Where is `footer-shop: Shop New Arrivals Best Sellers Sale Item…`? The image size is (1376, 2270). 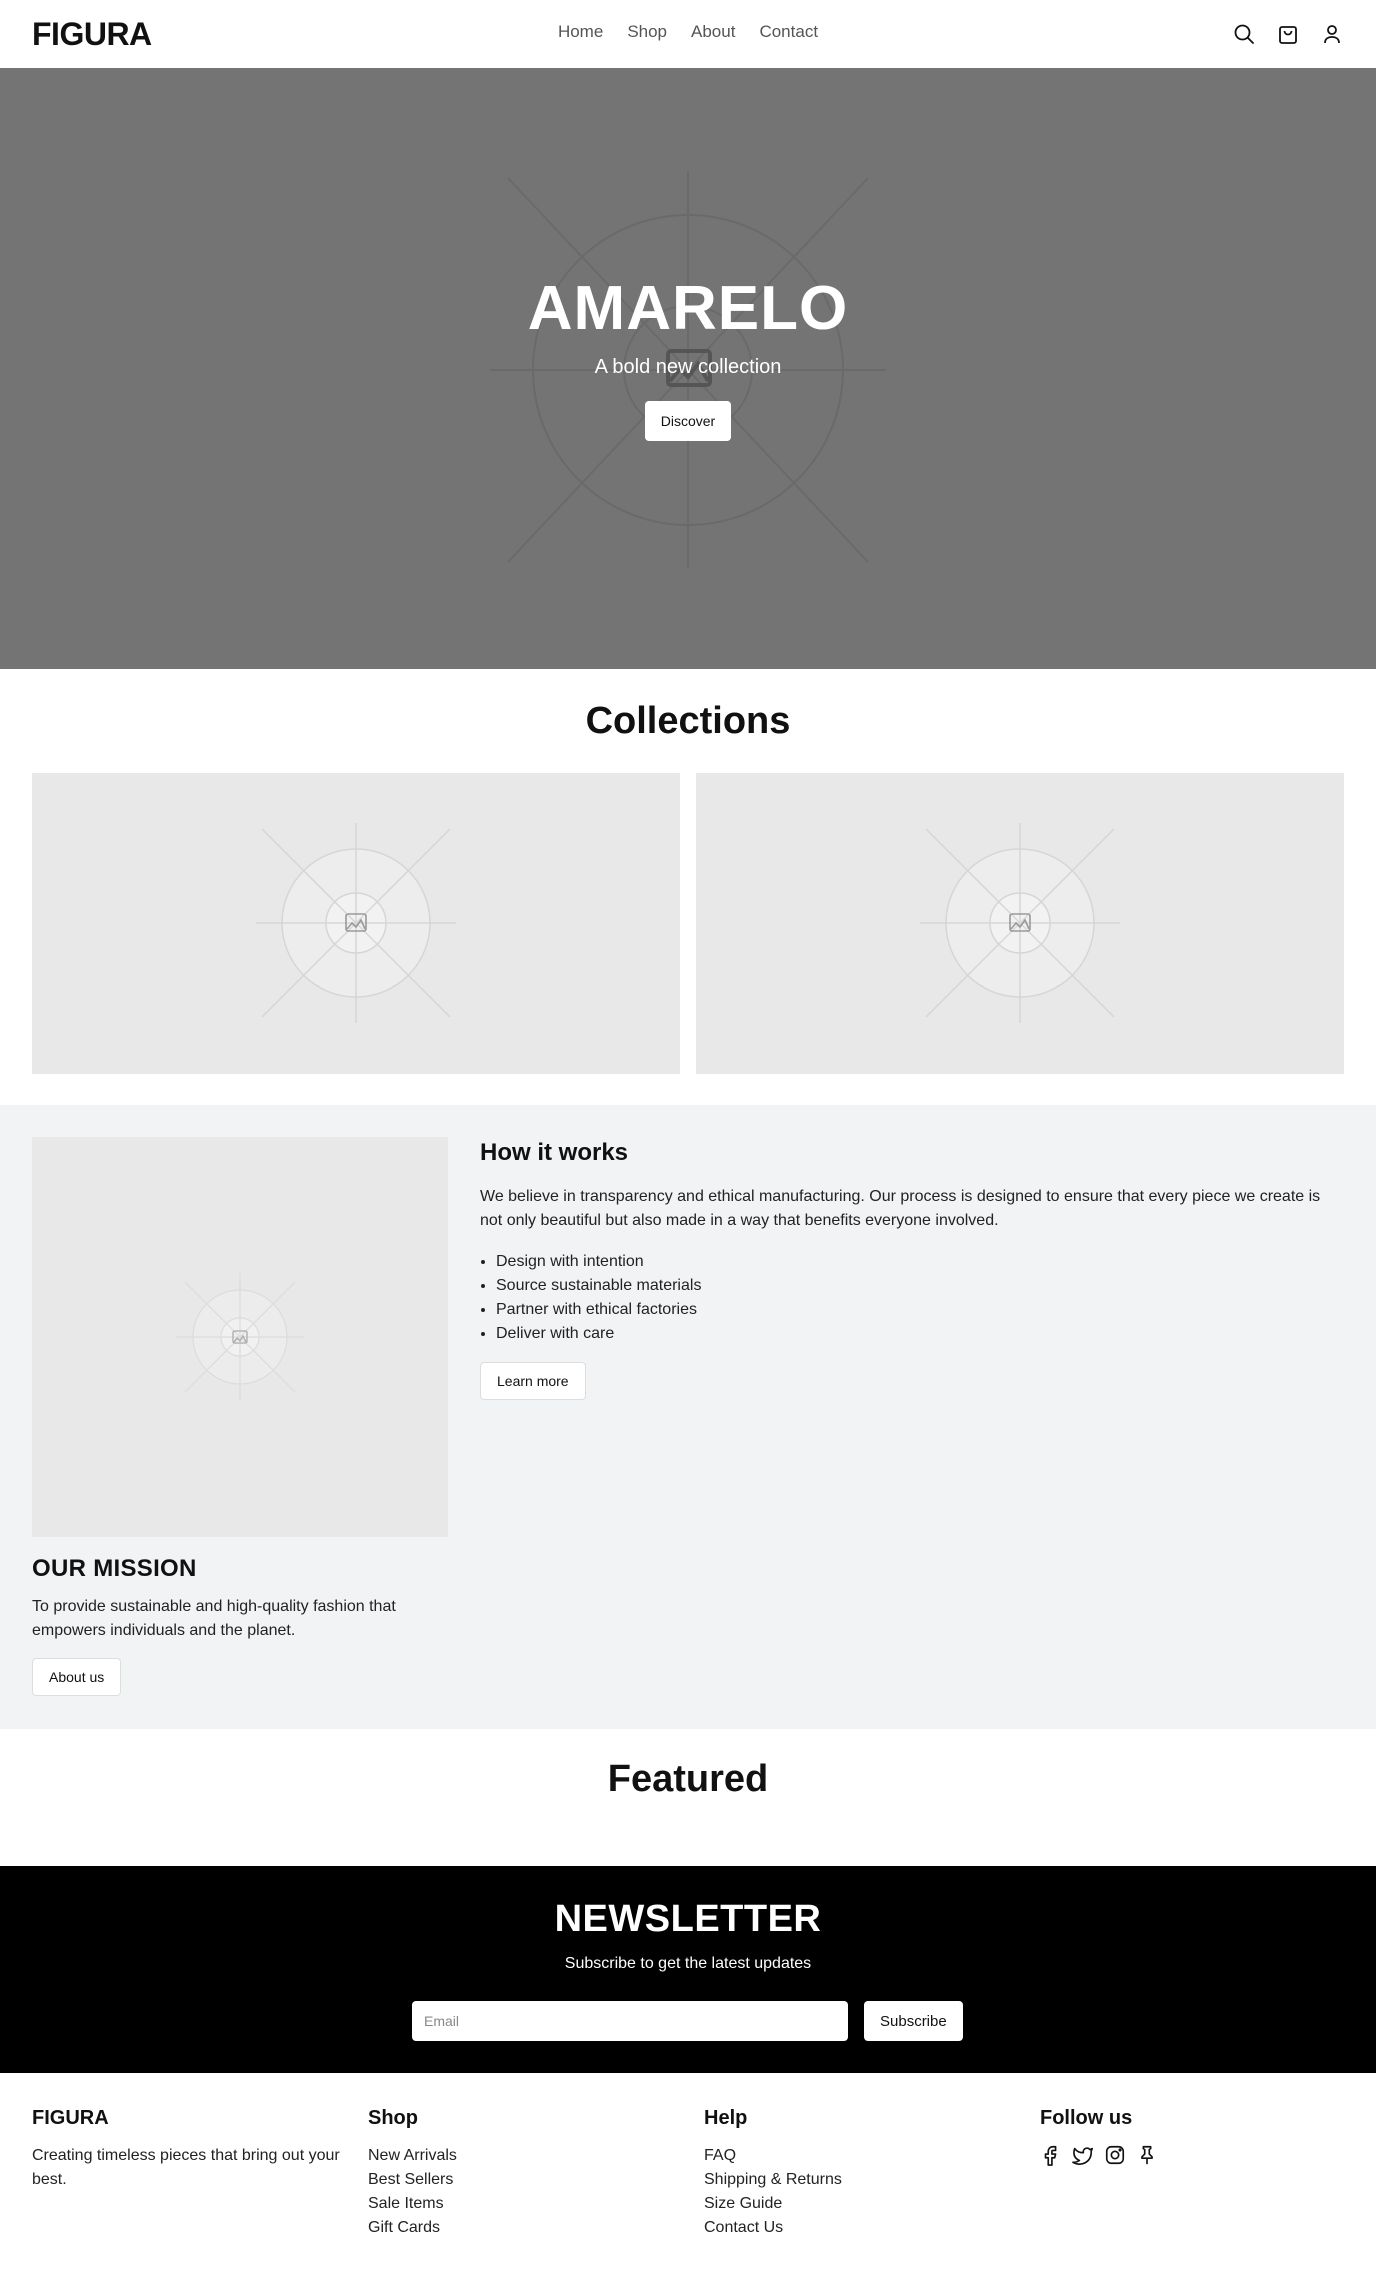 footer-shop: Shop New Arrivals Best Sellers Sale Item… is located at coordinates (528, 2173).